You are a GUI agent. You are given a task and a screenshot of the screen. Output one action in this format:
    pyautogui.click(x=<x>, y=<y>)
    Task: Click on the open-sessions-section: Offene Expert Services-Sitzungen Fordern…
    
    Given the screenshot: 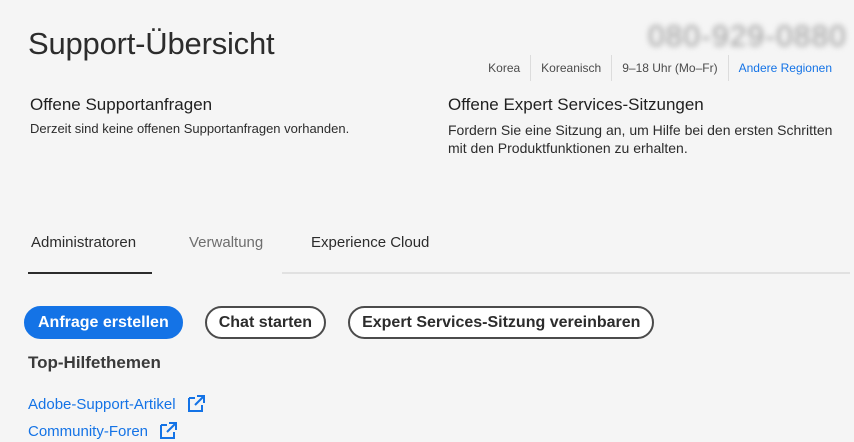 What is the action you would take?
    pyautogui.click(x=643, y=126)
    